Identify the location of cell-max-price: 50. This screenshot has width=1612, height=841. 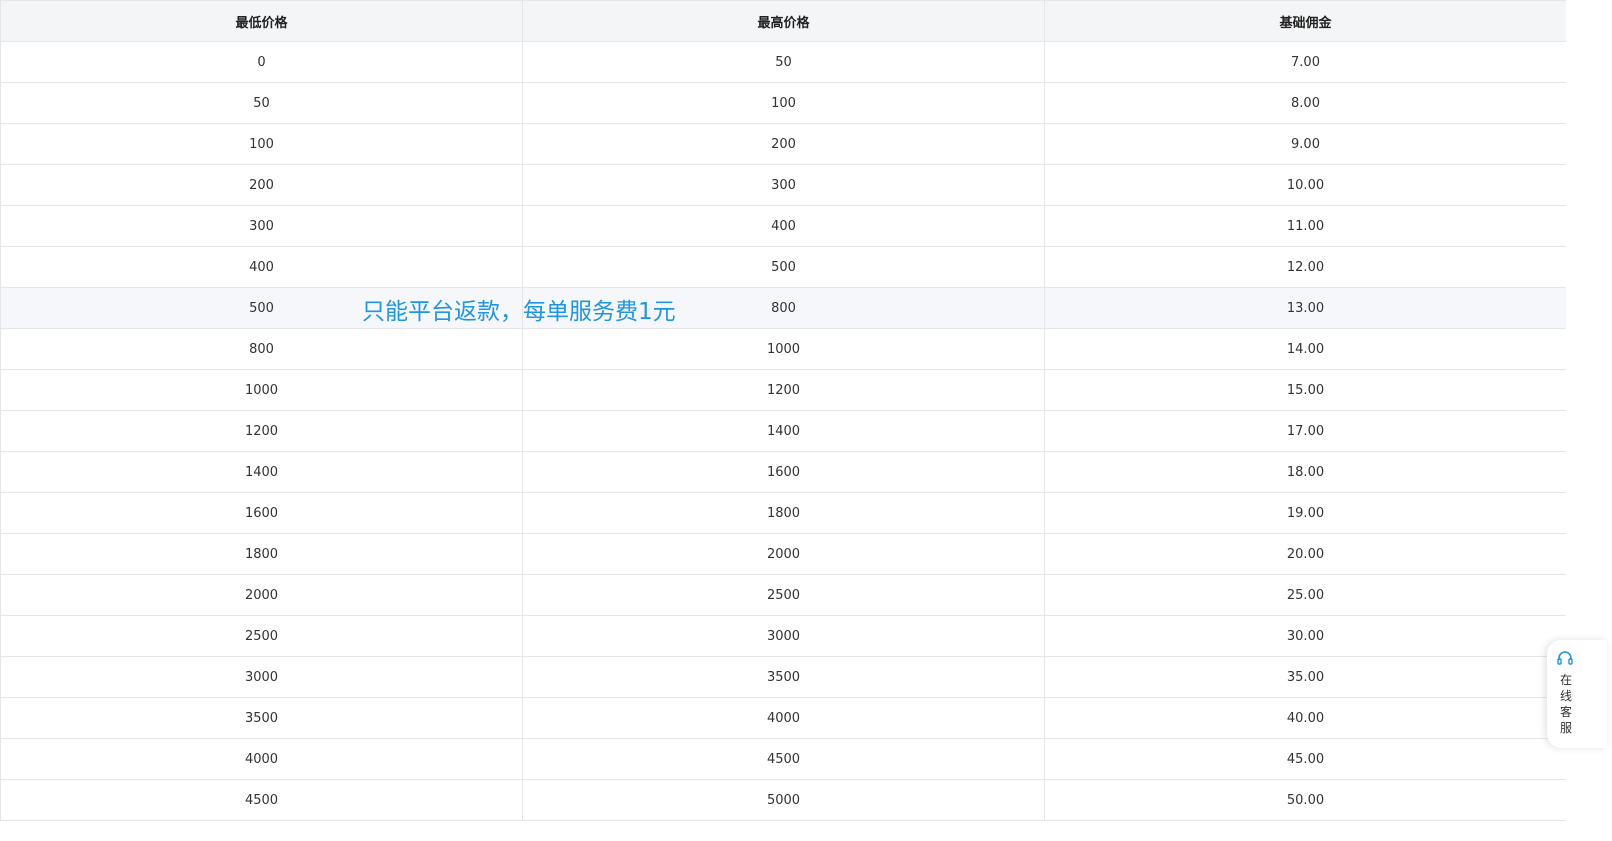
(783, 62).